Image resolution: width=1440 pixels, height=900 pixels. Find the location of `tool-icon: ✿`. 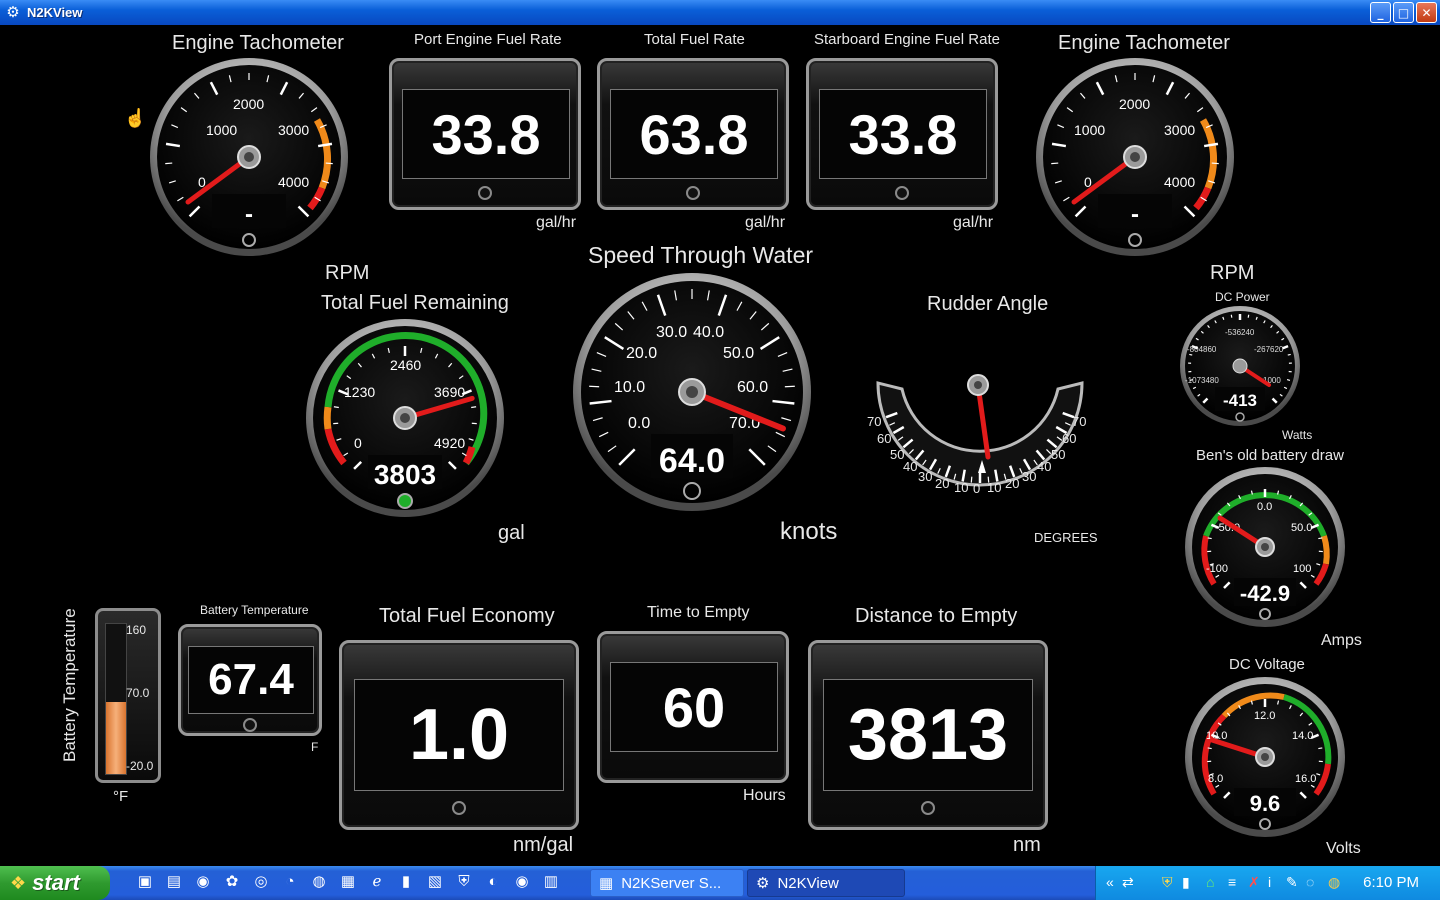

tool-icon: ✿ is located at coordinates (232, 882).